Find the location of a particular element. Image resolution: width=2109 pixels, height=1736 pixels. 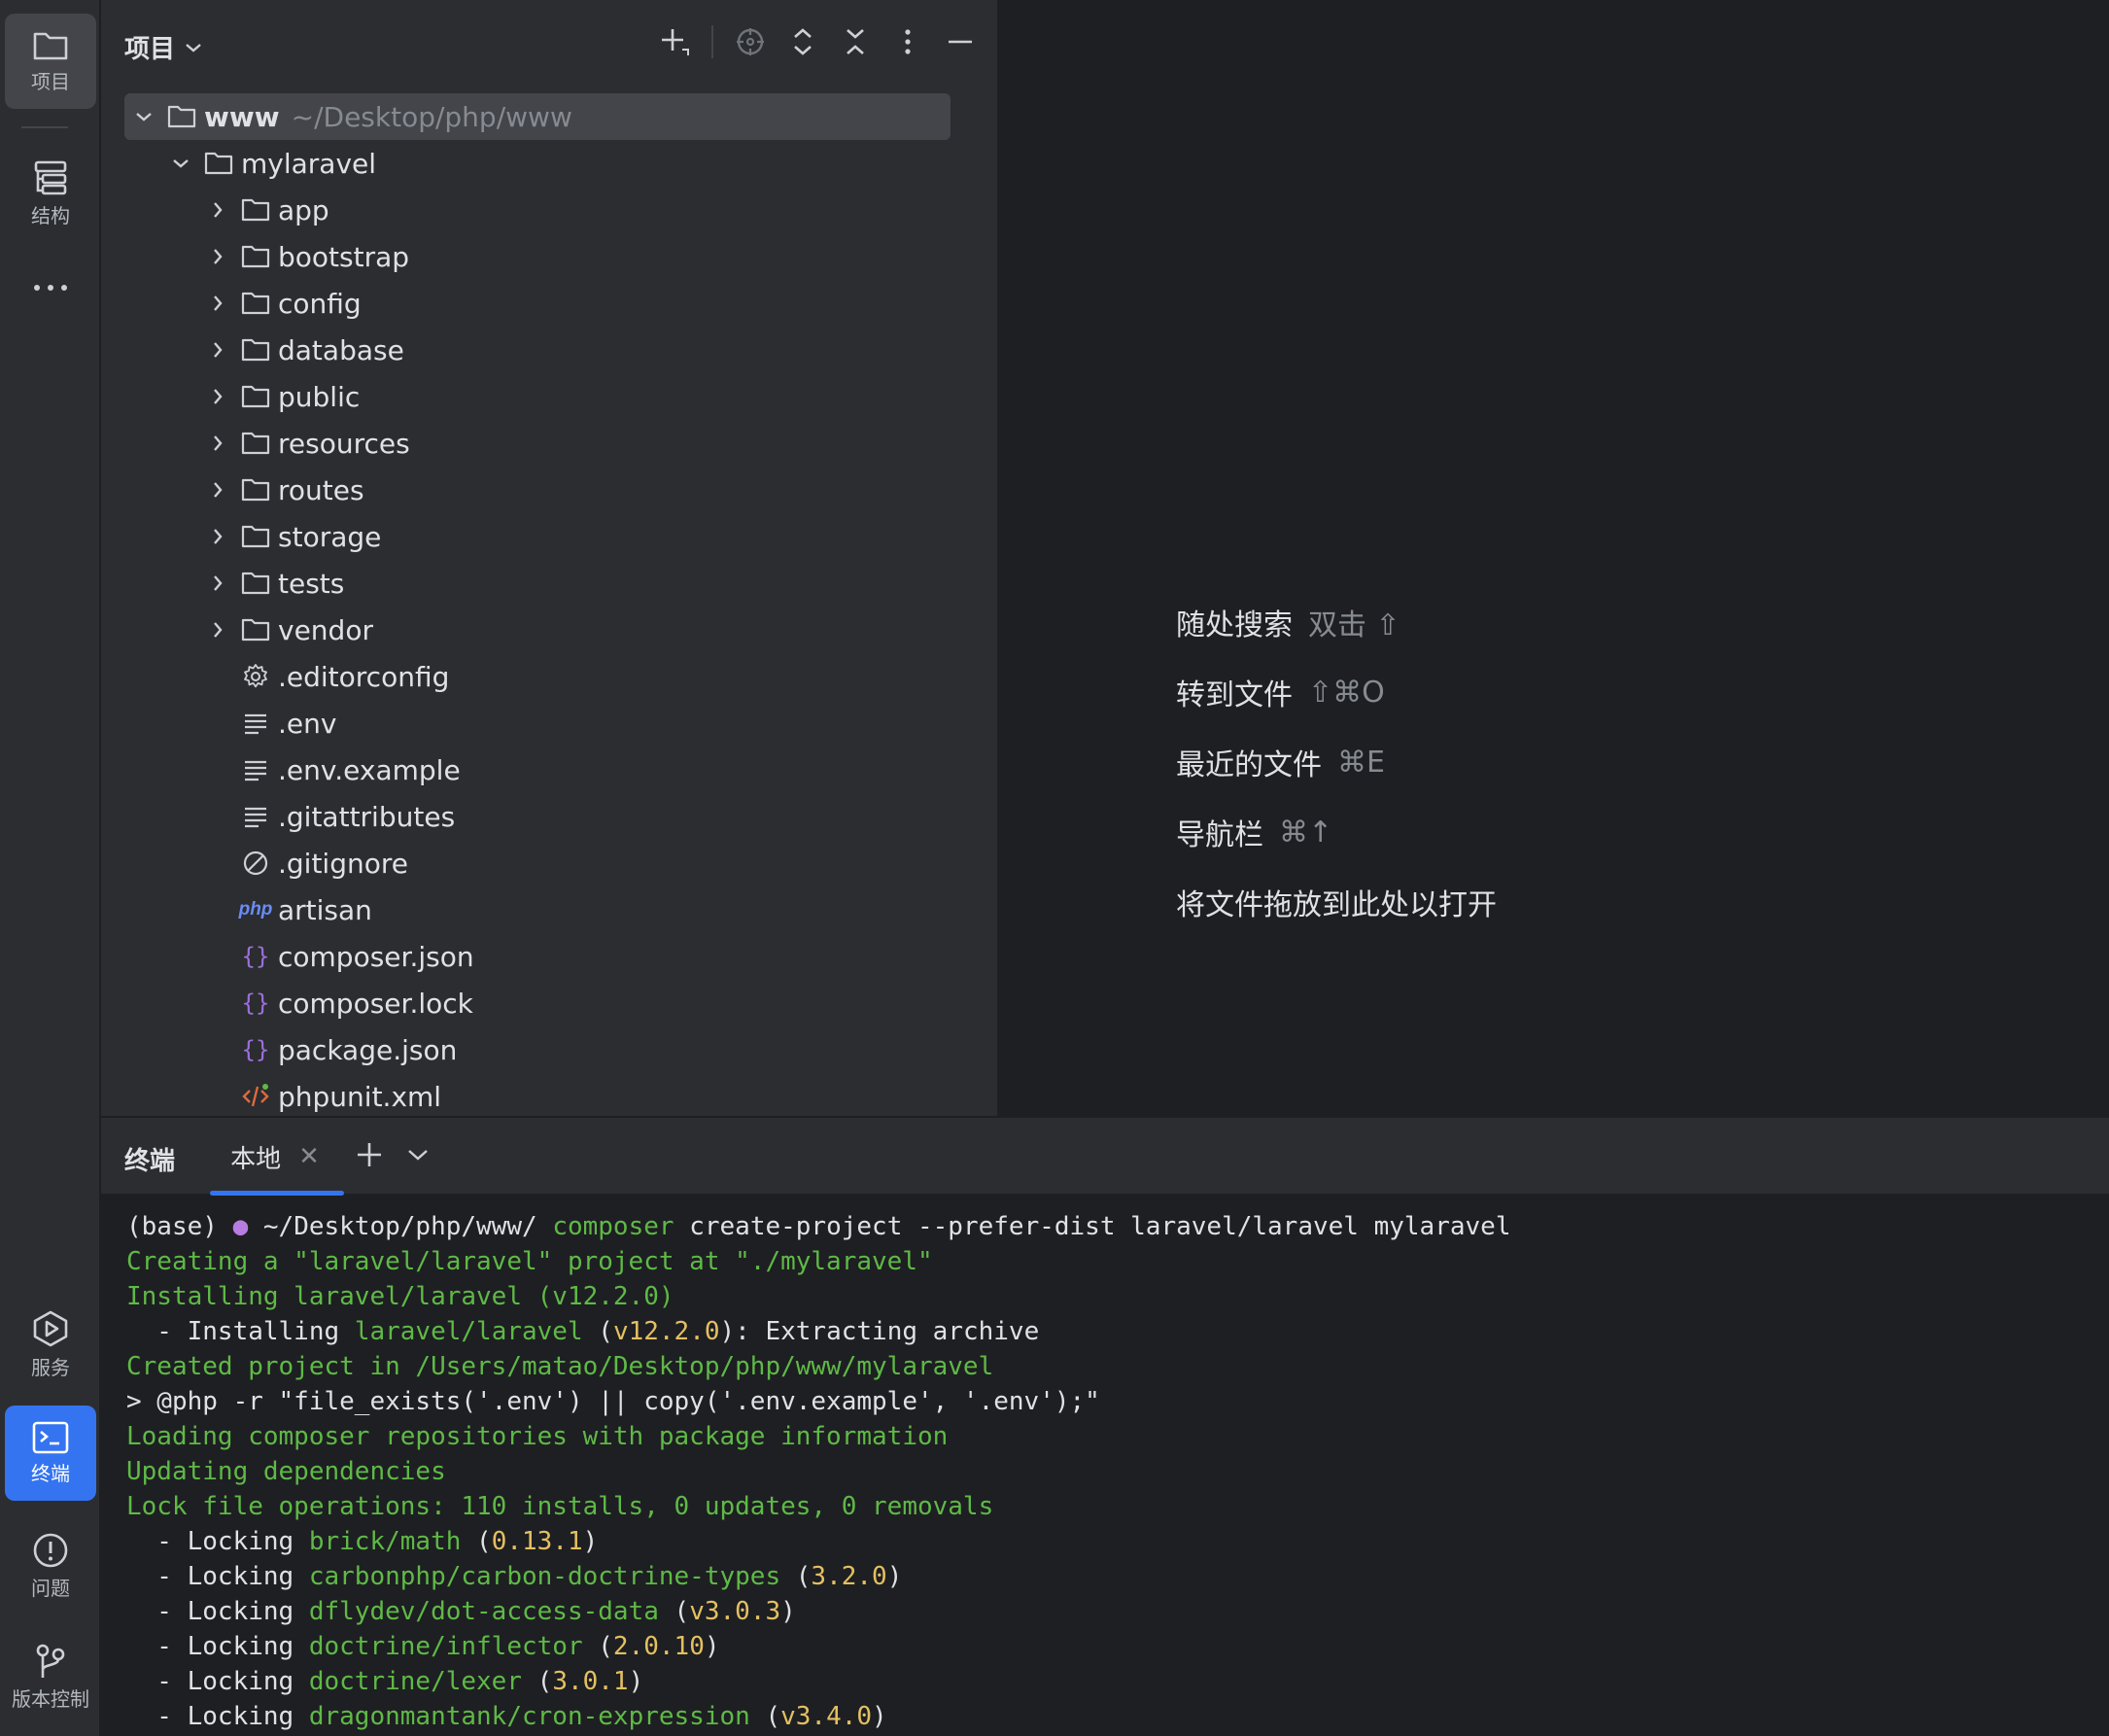

project-tool-button: 项目 is located at coordinates (51, 62).